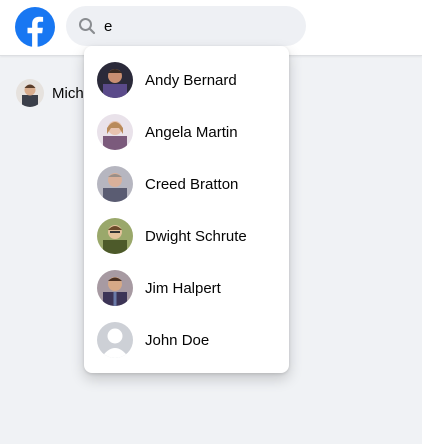 The width and height of the screenshot is (422, 444). Describe the element at coordinates (196, 236) in the screenshot. I see `result-name: Dwight Schrute` at that location.